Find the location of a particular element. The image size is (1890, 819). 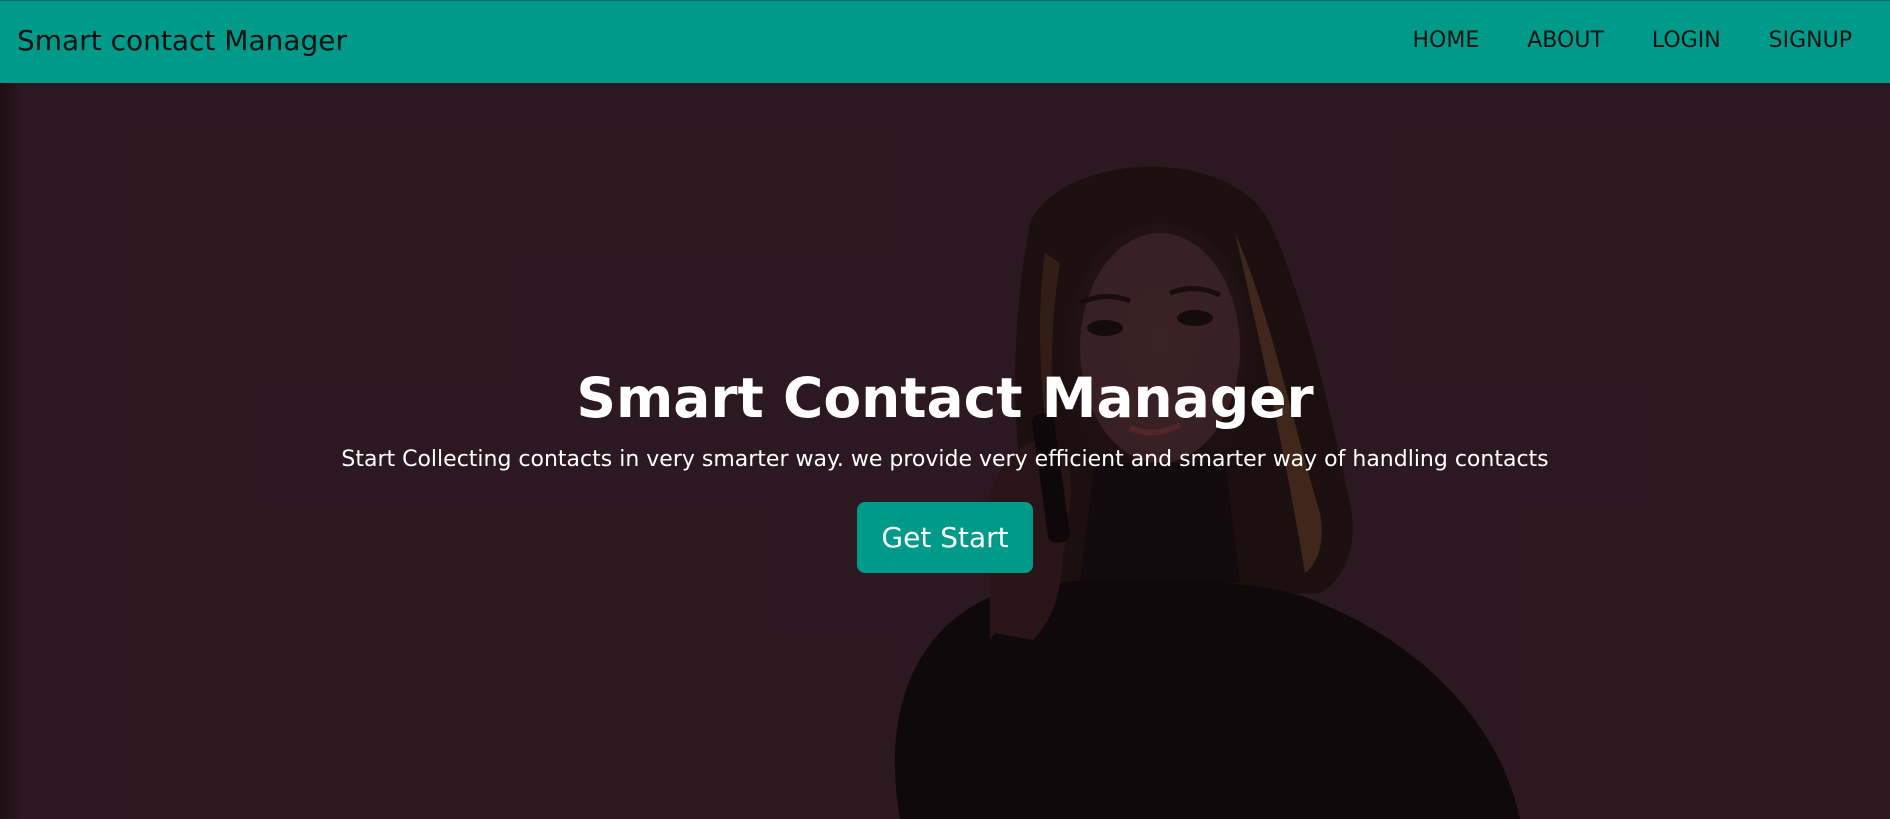

nav-link-home: HOME is located at coordinates (1446, 40).